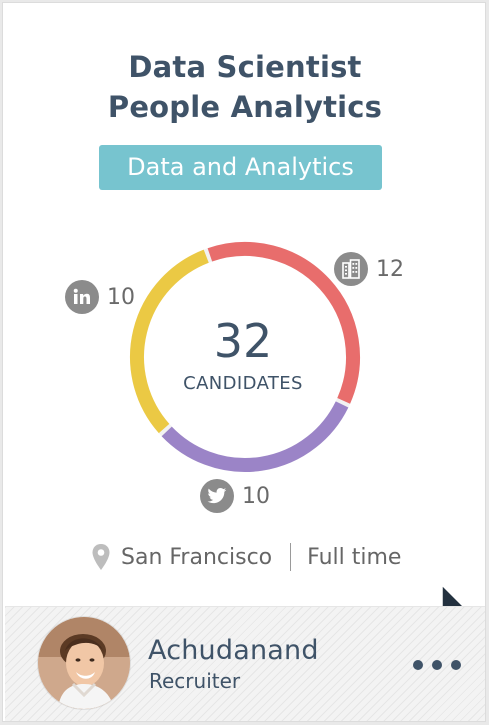  What do you see at coordinates (195, 681) in the screenshot?
I see `recruiter-role: Recruiter` at bounding box center [195, 681].